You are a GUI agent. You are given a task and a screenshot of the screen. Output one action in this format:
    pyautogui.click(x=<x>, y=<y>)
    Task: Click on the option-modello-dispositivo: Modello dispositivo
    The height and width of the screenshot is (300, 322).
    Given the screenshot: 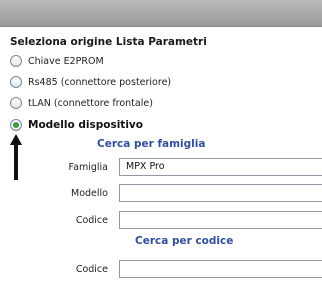 What is the action you would take?
    pyautogui.click(x=76, y=125)
    